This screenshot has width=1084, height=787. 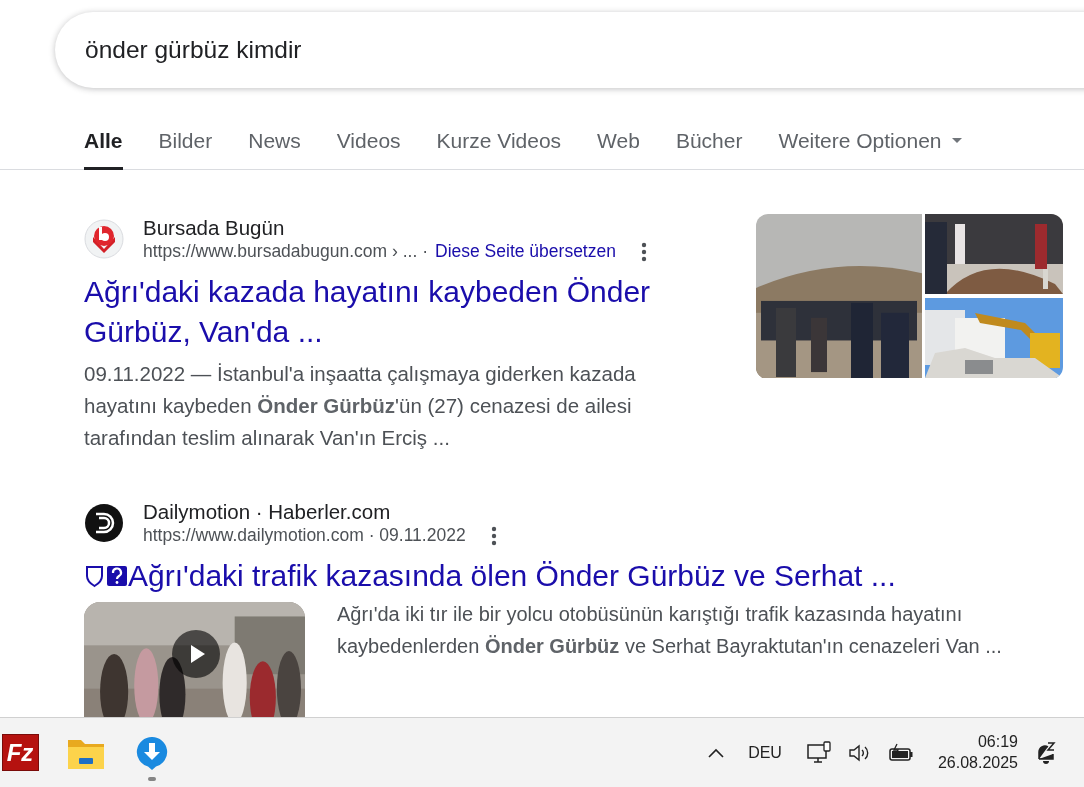 What do you see at coordinates (196, 654) in the screenshot?
I see `play-icon` at bounding box center [196, 654].